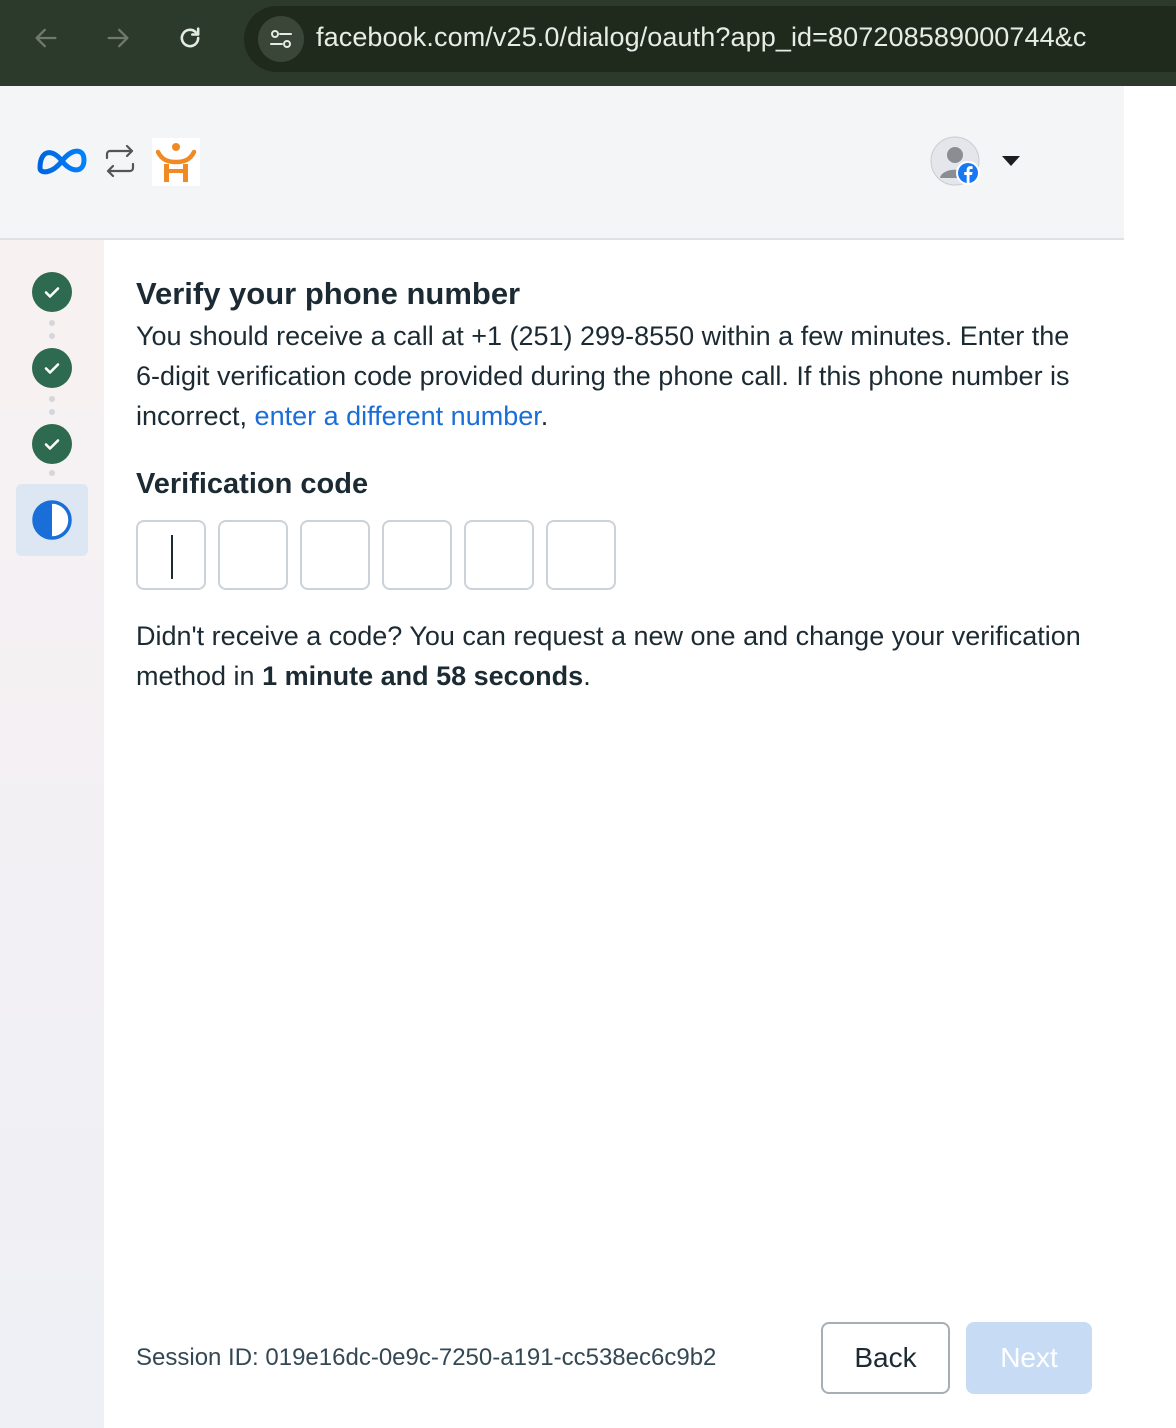 The image size is (1176, 1428). I want to click on code-digit-4-input, so click(417, 555).